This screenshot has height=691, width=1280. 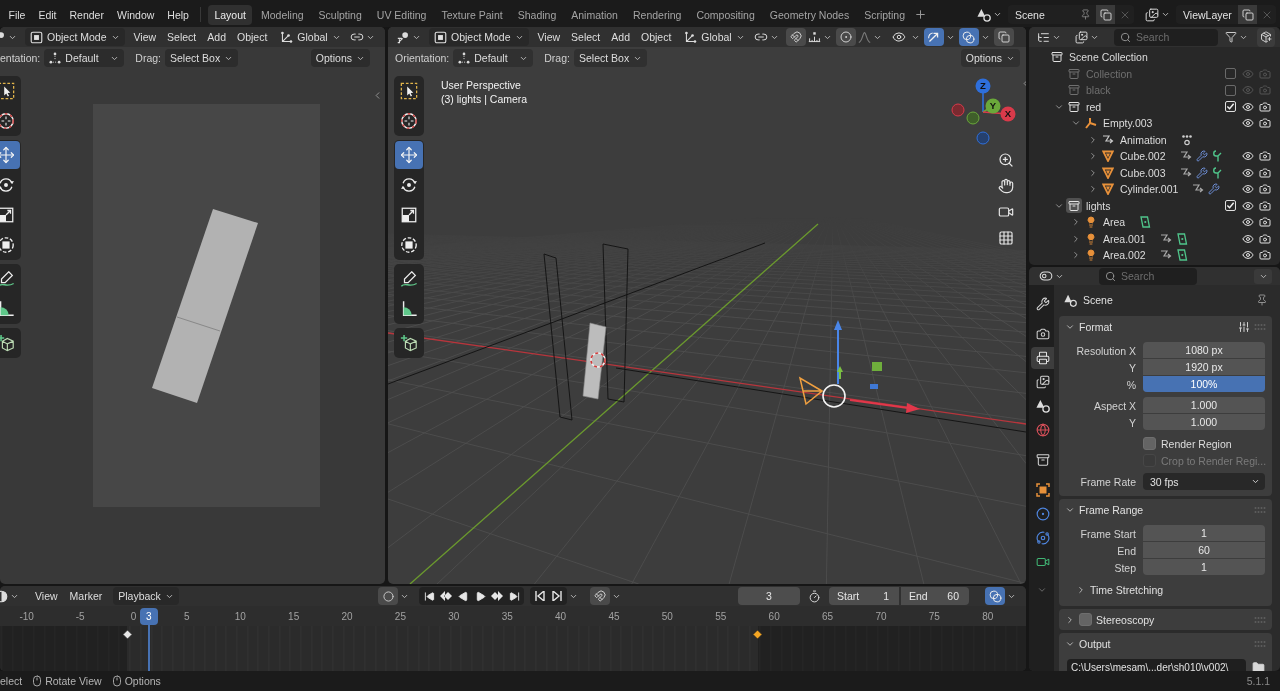 I want to click on number-field: 1.000, so click(x=1204, y=422).